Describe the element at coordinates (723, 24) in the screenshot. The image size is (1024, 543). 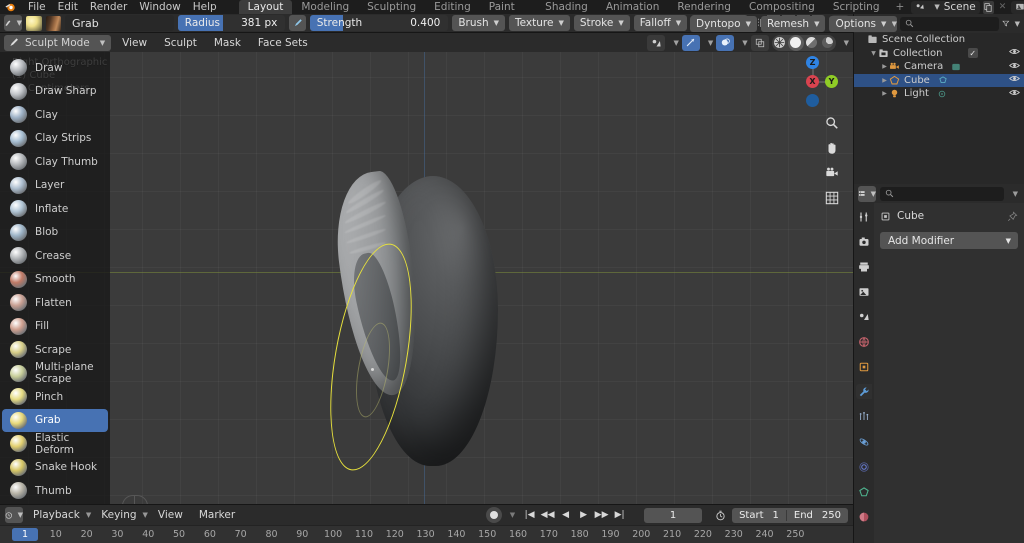
I see `dyntopo-popover: Dyntopo ▼` at that location.